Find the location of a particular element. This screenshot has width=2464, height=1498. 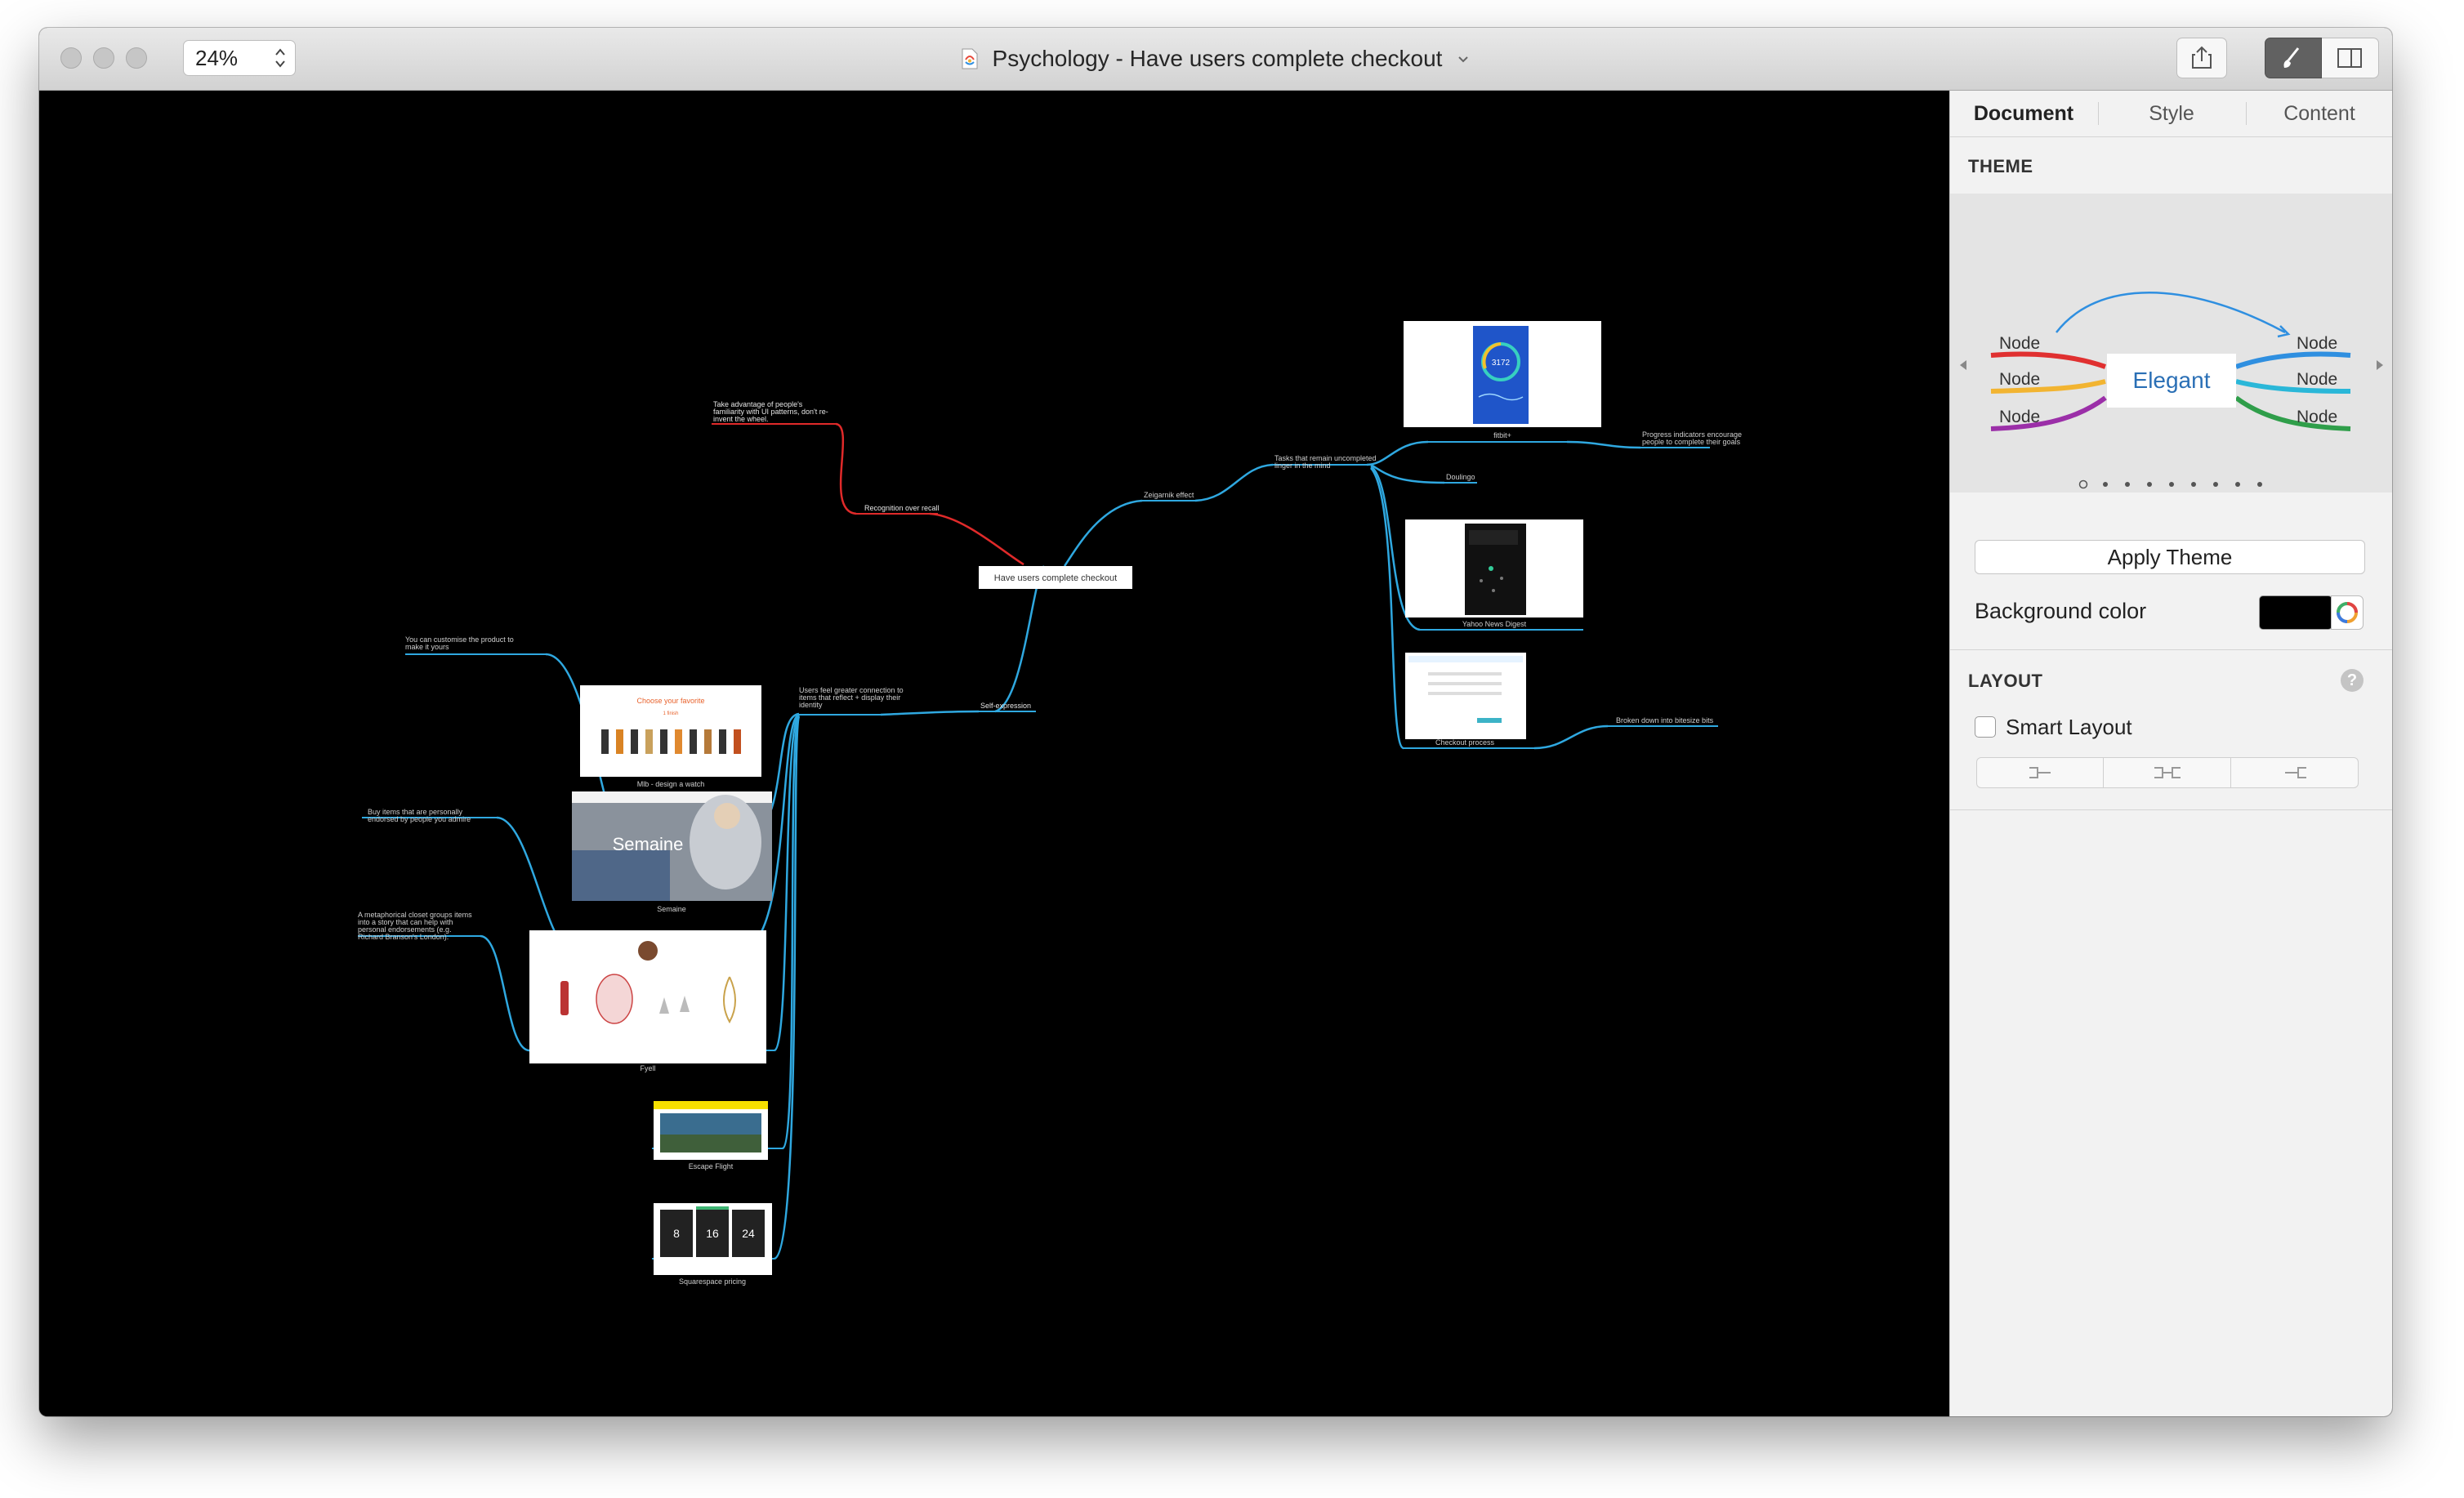

topic-duolingo: Doulingo is located at coordinates (1460, 477).